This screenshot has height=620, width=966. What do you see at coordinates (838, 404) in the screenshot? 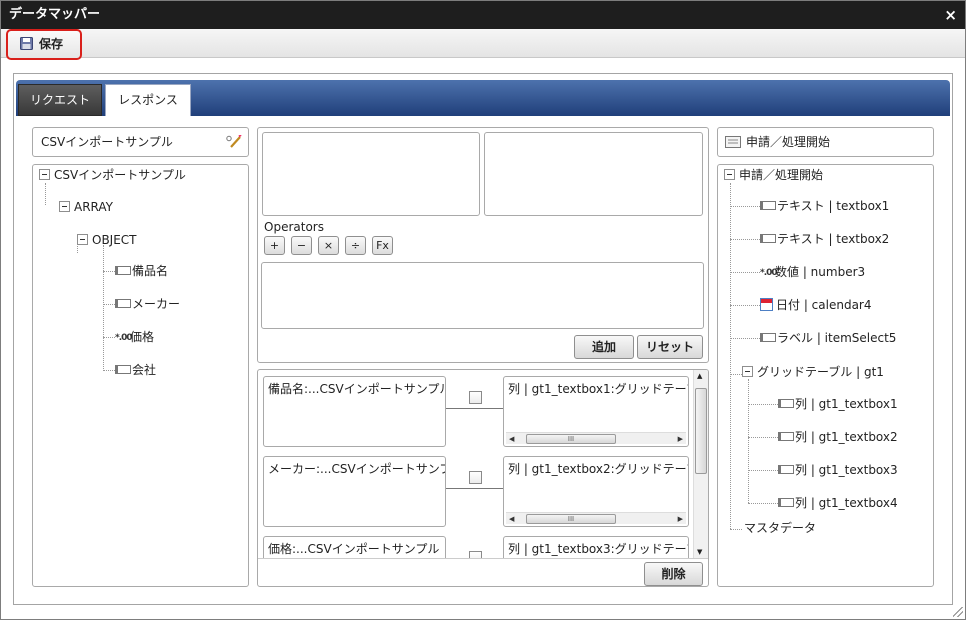
I see `tree-node-gt1-textbox1: 列 | gt1_textbox1` at bounding box center [838, 404].